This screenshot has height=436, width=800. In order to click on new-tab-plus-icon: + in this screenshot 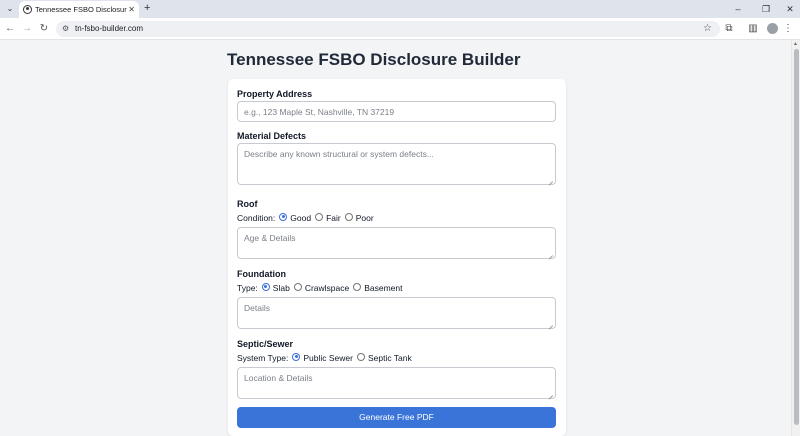, I will do `click(147, 8)`.